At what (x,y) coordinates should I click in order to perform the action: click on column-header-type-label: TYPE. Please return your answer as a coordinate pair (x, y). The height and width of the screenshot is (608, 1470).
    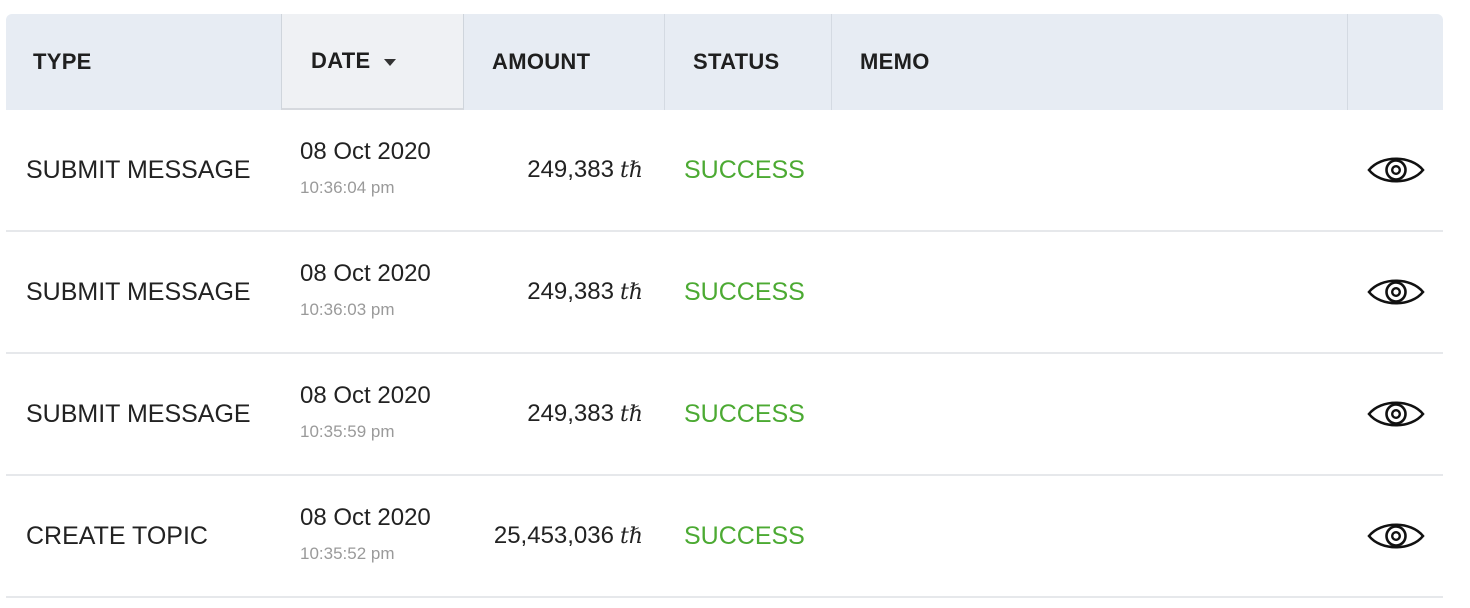
    Looking at the image, I should click on (62, 61).